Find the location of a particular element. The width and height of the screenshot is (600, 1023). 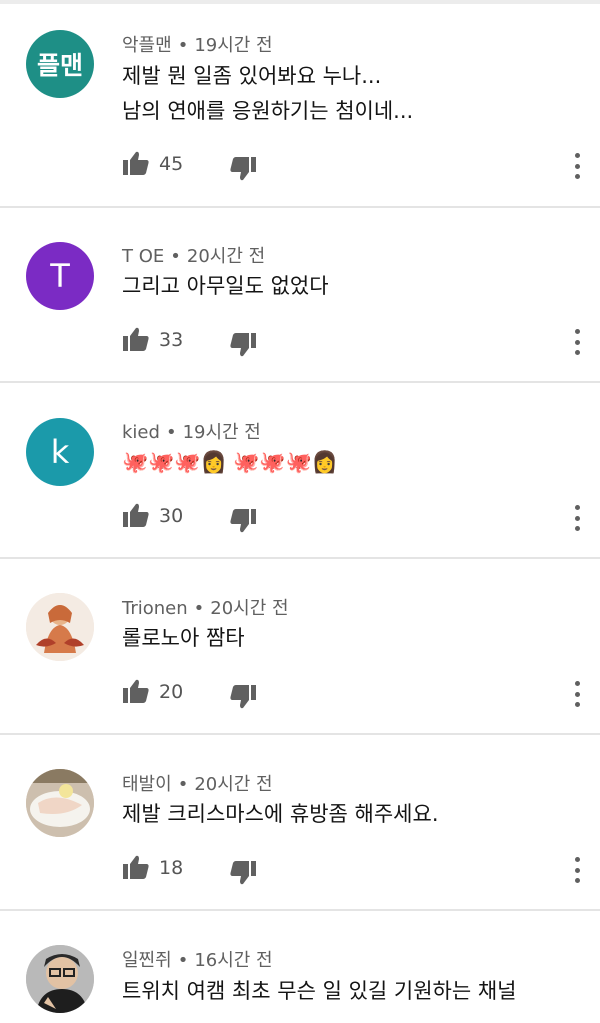

comment-text: 🐙🐙🐙👩 🐙🐙🐙👩 is located at coordinates (230, 462).